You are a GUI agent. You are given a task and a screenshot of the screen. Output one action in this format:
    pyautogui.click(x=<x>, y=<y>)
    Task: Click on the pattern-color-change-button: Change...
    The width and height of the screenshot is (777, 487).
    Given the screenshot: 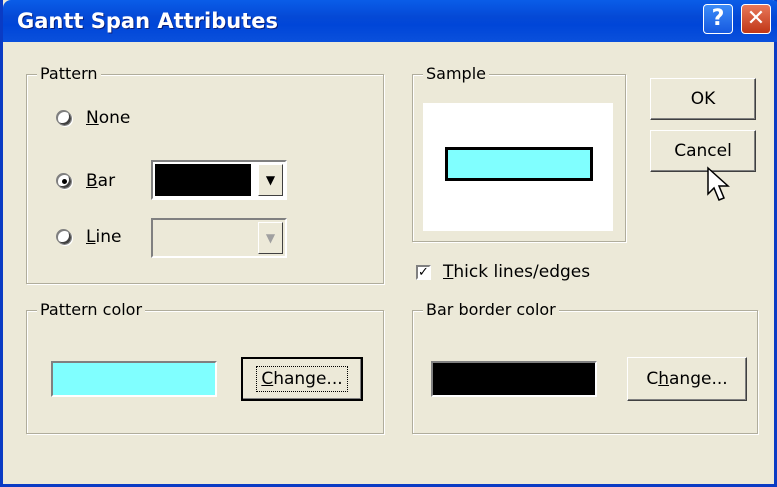 What is the action you would take?
    pyautogui.click(x=302, y=379)
    